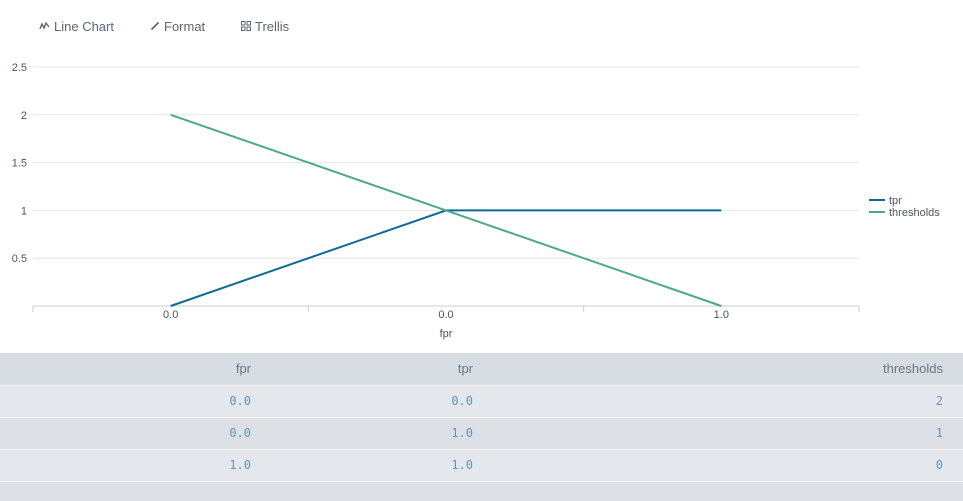 This screenshot has width=963, height=501. I want to click on y-tick-label: 1, so click(24, 211).